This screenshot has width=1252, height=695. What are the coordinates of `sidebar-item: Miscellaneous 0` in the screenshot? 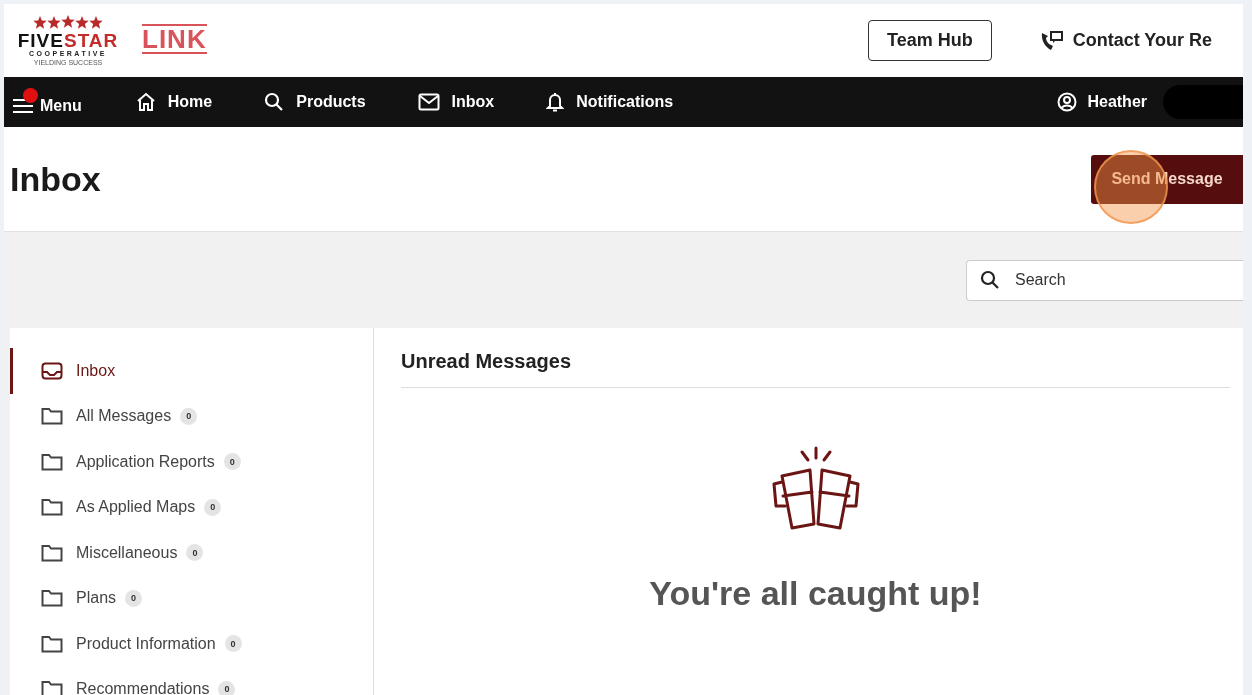 It's located at (191, 553).